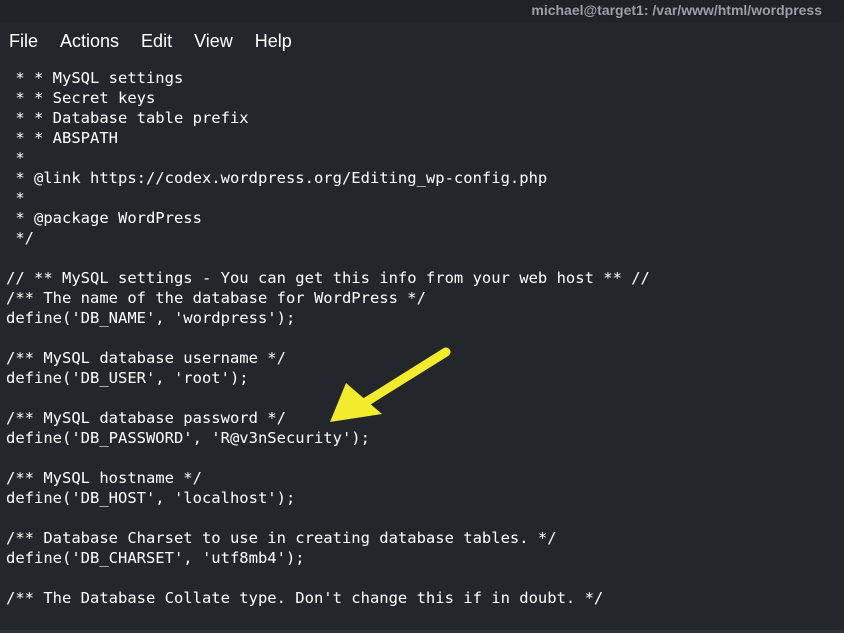  Describe the element at coordinates (151, 498) in the screenshot. I see `code-line: define('DB_HOST', 'localhost');` at that location.